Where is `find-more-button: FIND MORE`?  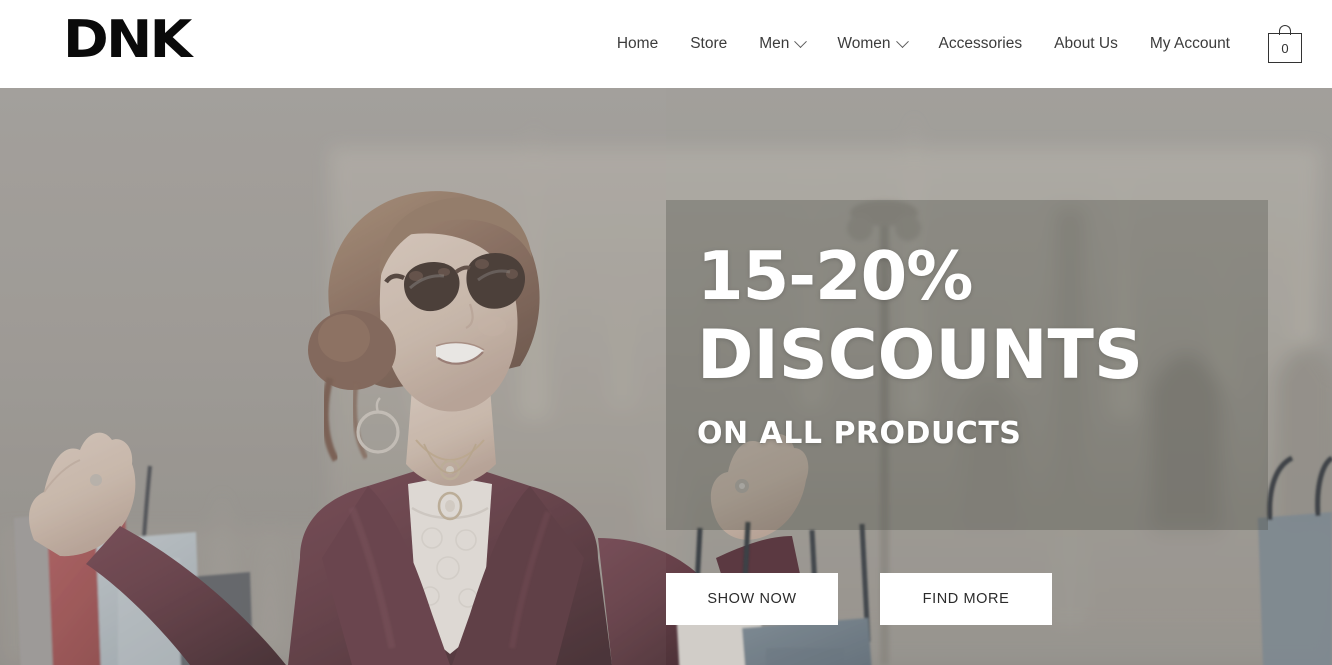 find-more-button: FIND MORE is located at coordinates (966, 599).